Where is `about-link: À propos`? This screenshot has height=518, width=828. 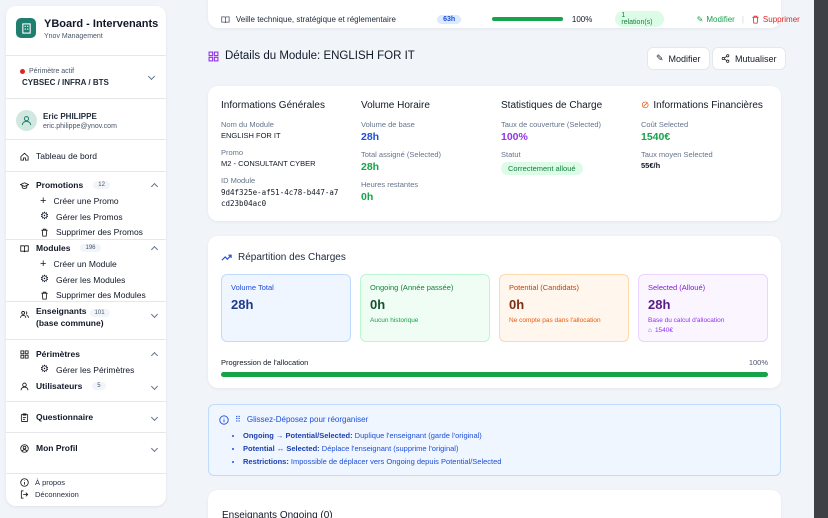
about-link: À propos is located at coordinates (42, 482).